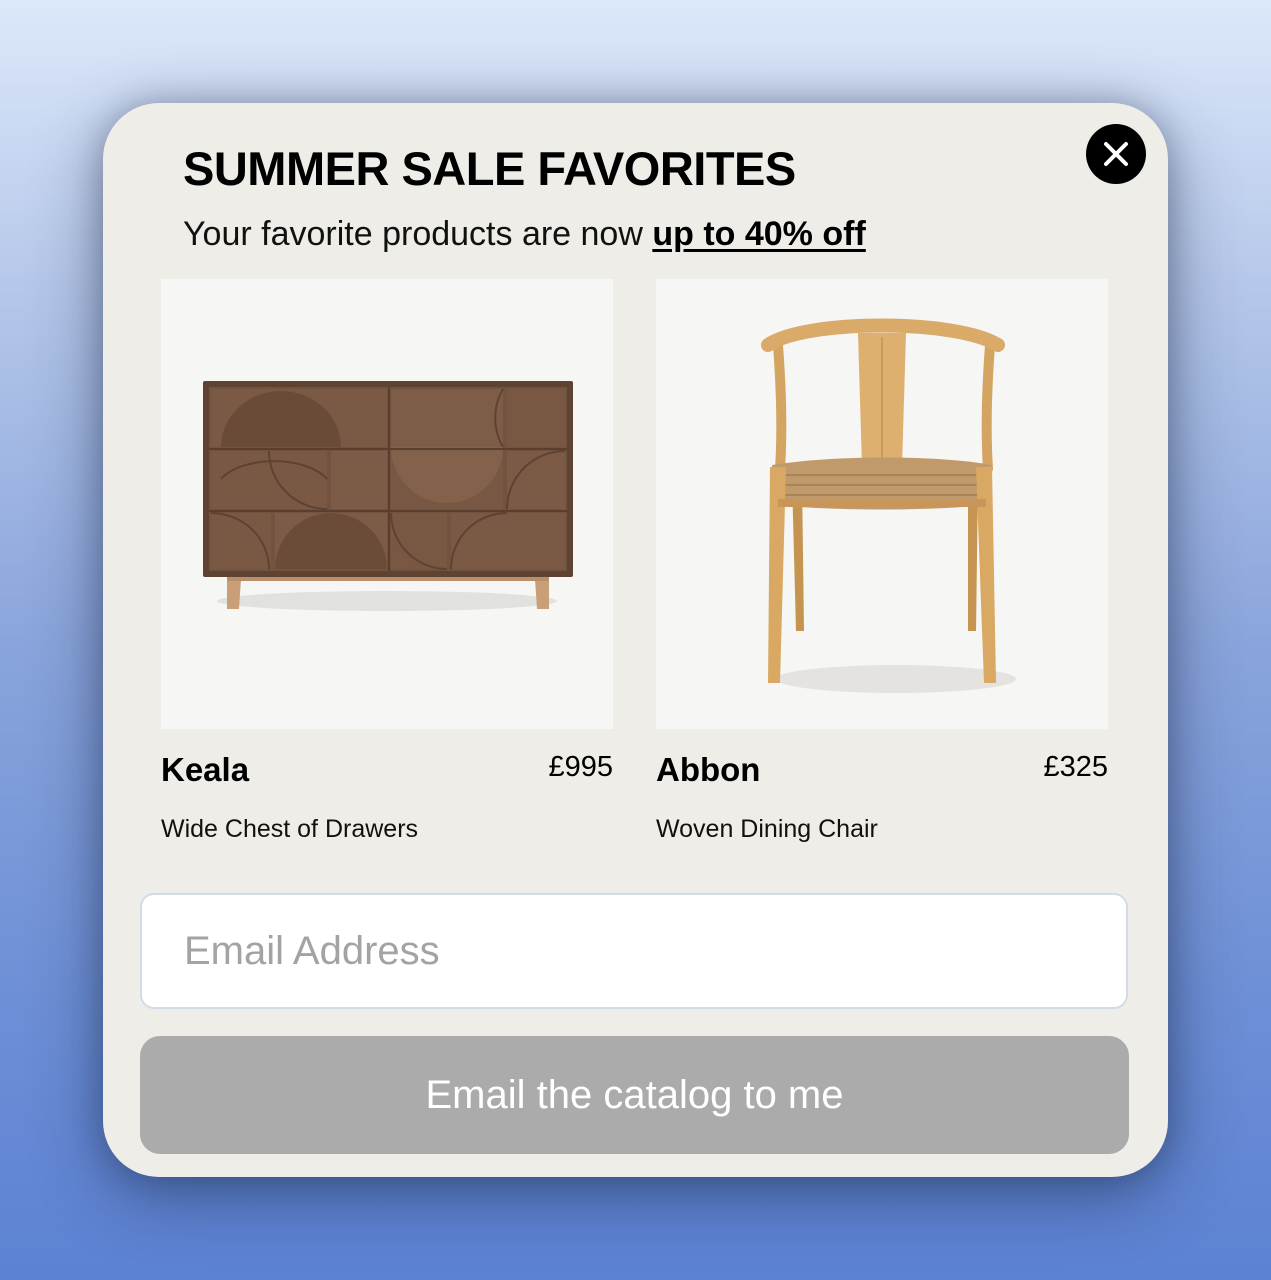  I want to click on chest-of-drawers-image, so click(387, 504).